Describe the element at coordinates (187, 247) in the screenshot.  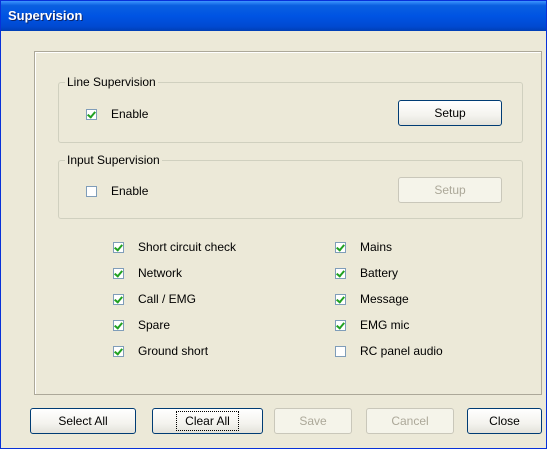
I see `short-circuit-label: Short circuit check` at that location.